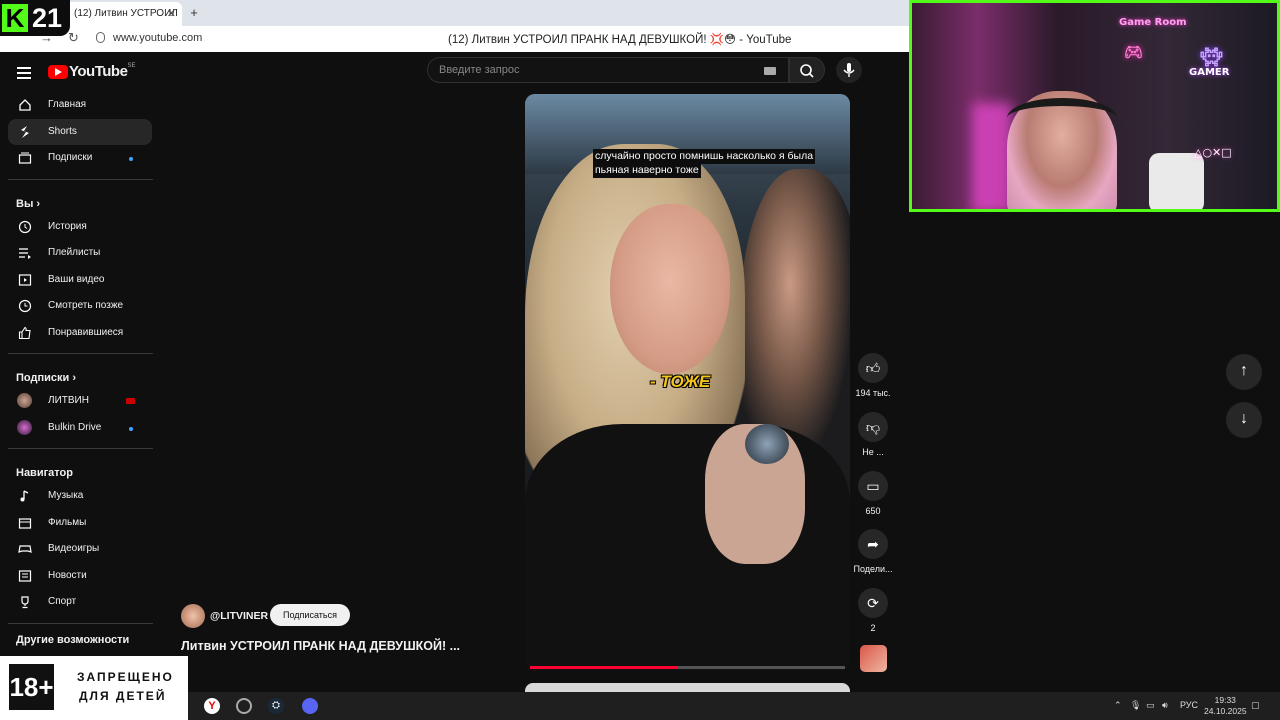 Image resolution: width=1280 pixels, height=720 pixels. I want to click on obs-icon, so click(244, 706).